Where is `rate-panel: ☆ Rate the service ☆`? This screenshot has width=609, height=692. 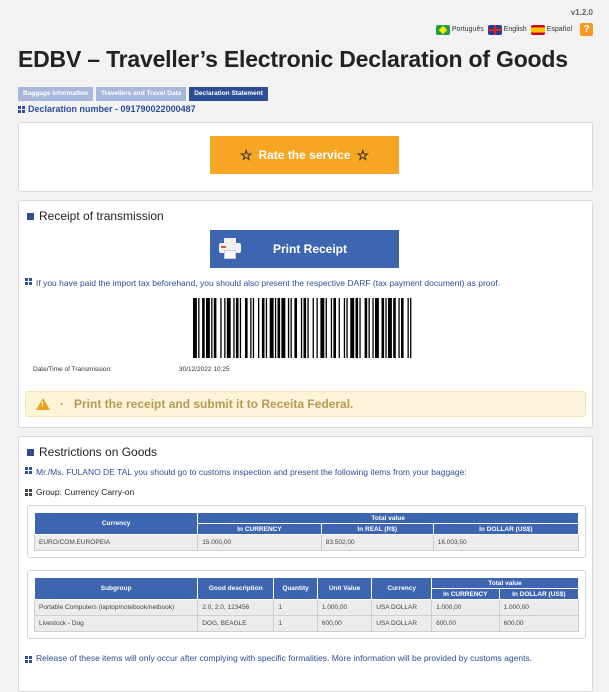
rate-panel: ☆ Rate the service ☆ is located at coordinates (305, 157).